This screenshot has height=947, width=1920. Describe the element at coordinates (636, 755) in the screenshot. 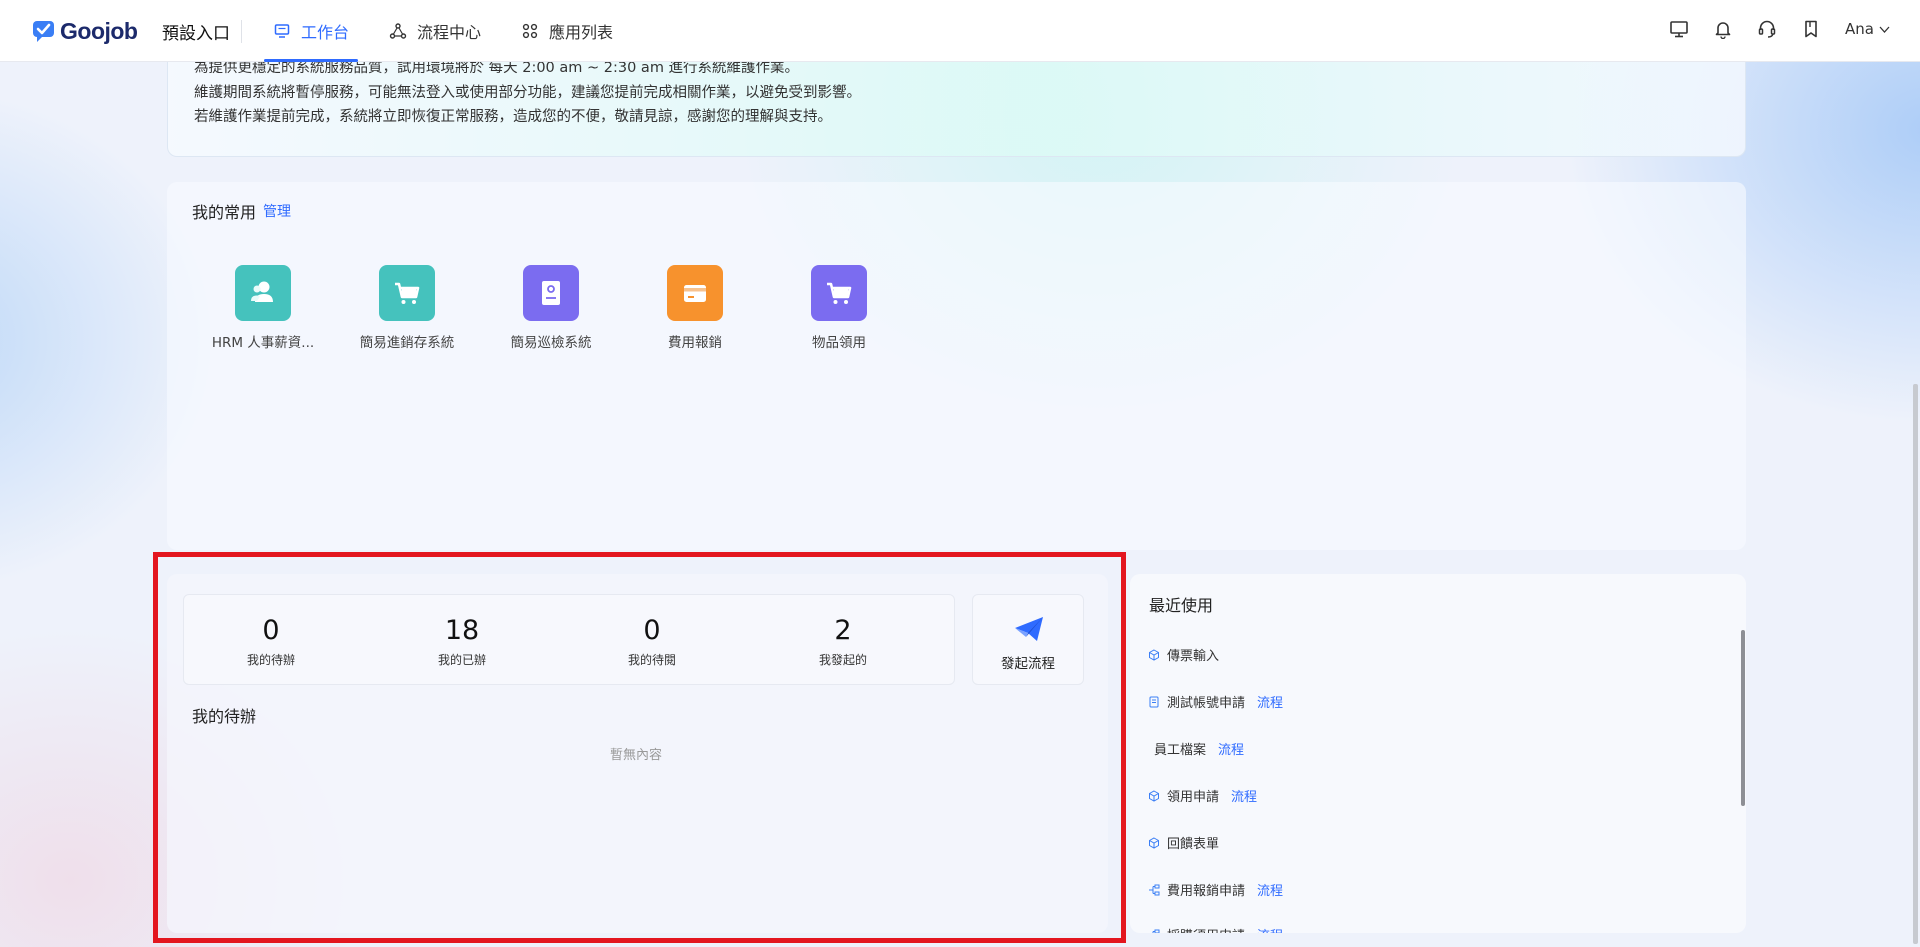

I see `empty-state-text: 暫無內容` at that location.